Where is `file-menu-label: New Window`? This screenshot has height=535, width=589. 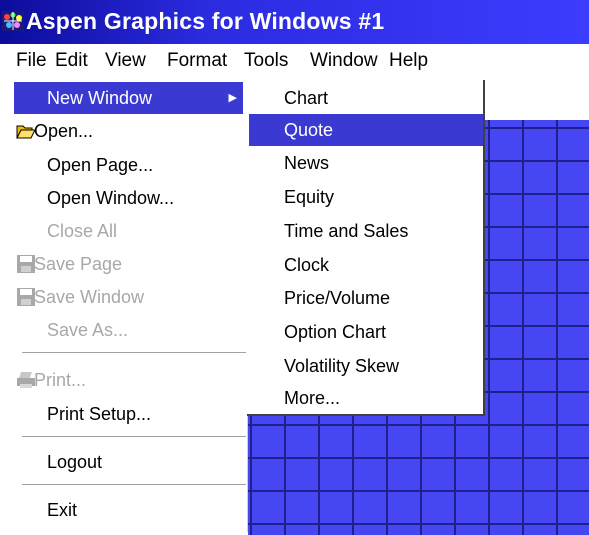 file-menu-label: New Window is located at coordinates (100, 98).